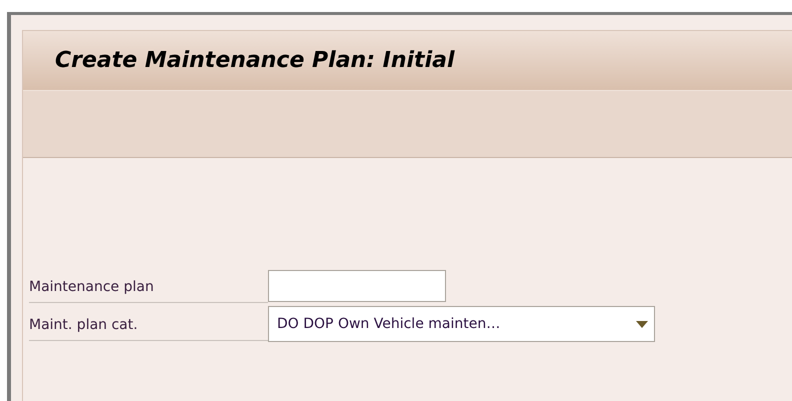 The width and height of the screenshot is (792, 401). What do you see at coordinates (357, 286) in the screenshot?
I see `input-field` at bounding box center [357, 286].